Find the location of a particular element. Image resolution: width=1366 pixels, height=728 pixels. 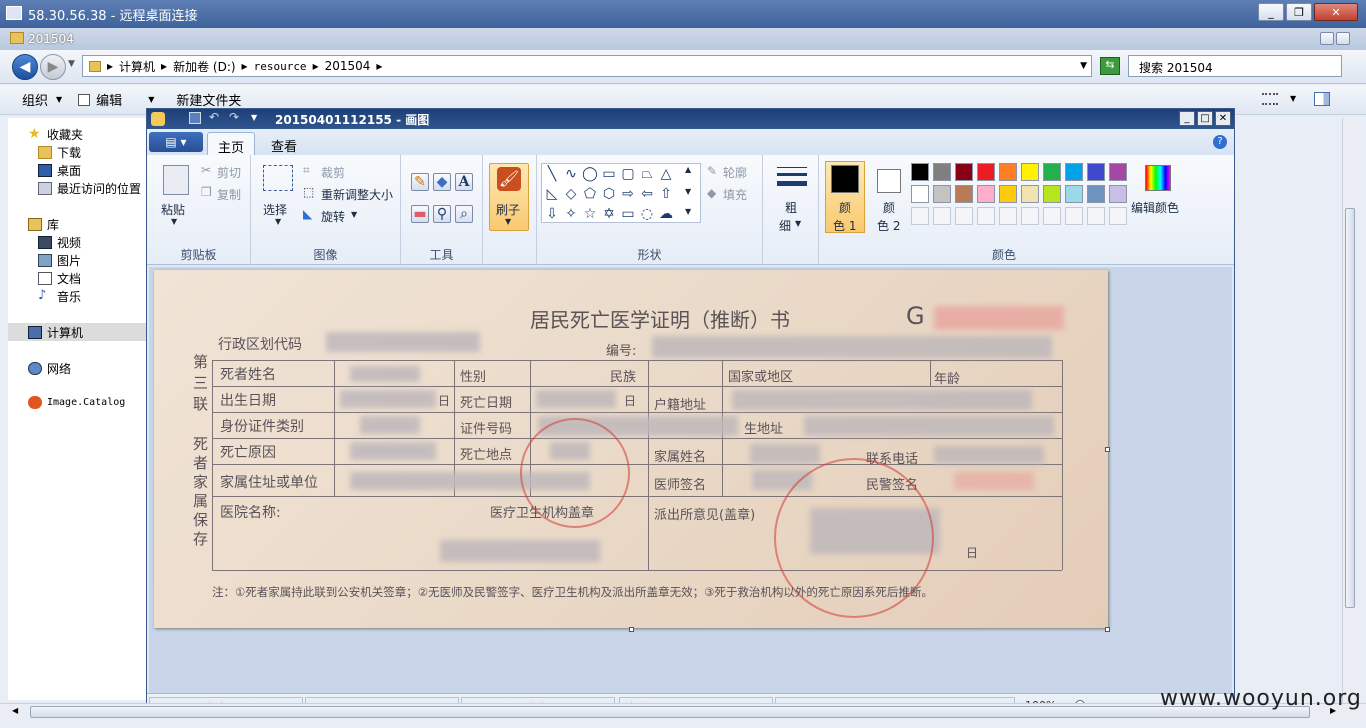

view-dropdown-icon: ▼ is located at coordinates (1293, 98).